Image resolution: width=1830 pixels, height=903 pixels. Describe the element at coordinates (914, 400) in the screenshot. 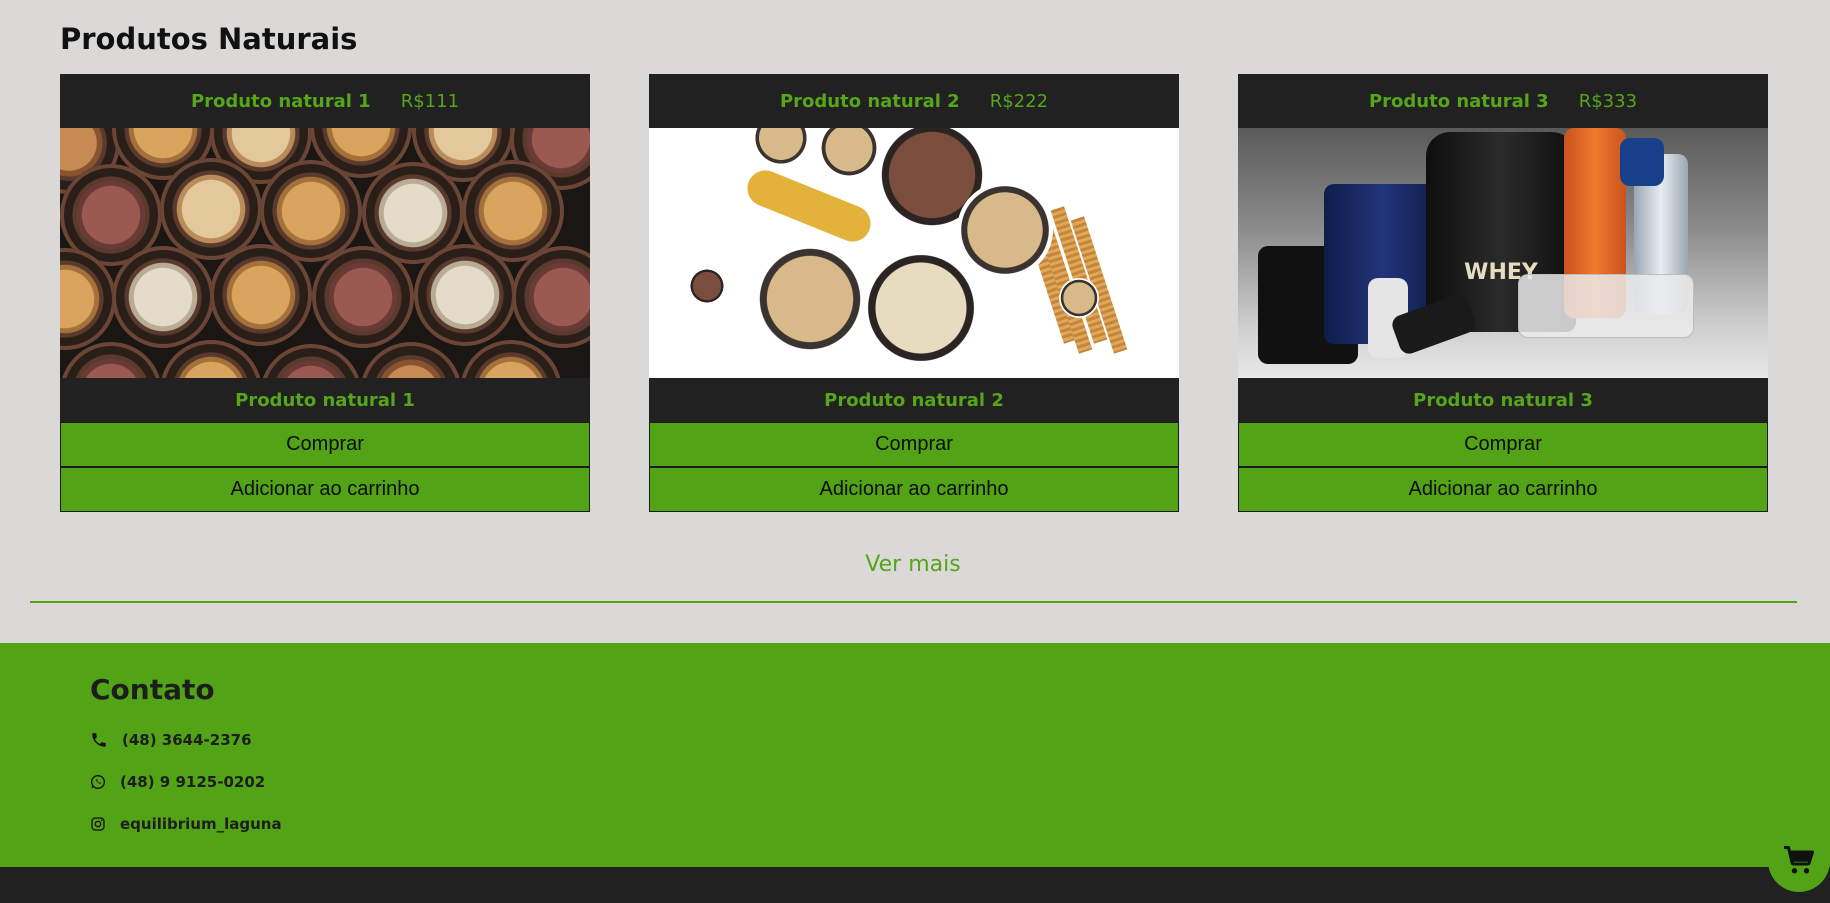

I see `product-caption: Produto natural 2` at that location.